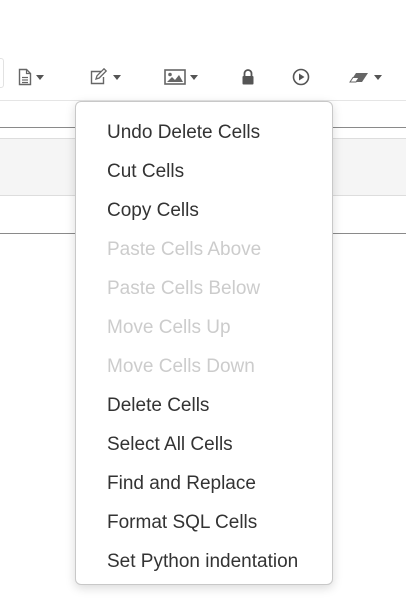 The width and height of the screenshot is (406, 610). I want to click on menu-item-delete-cells: Delete Cells, so click(204, 405).